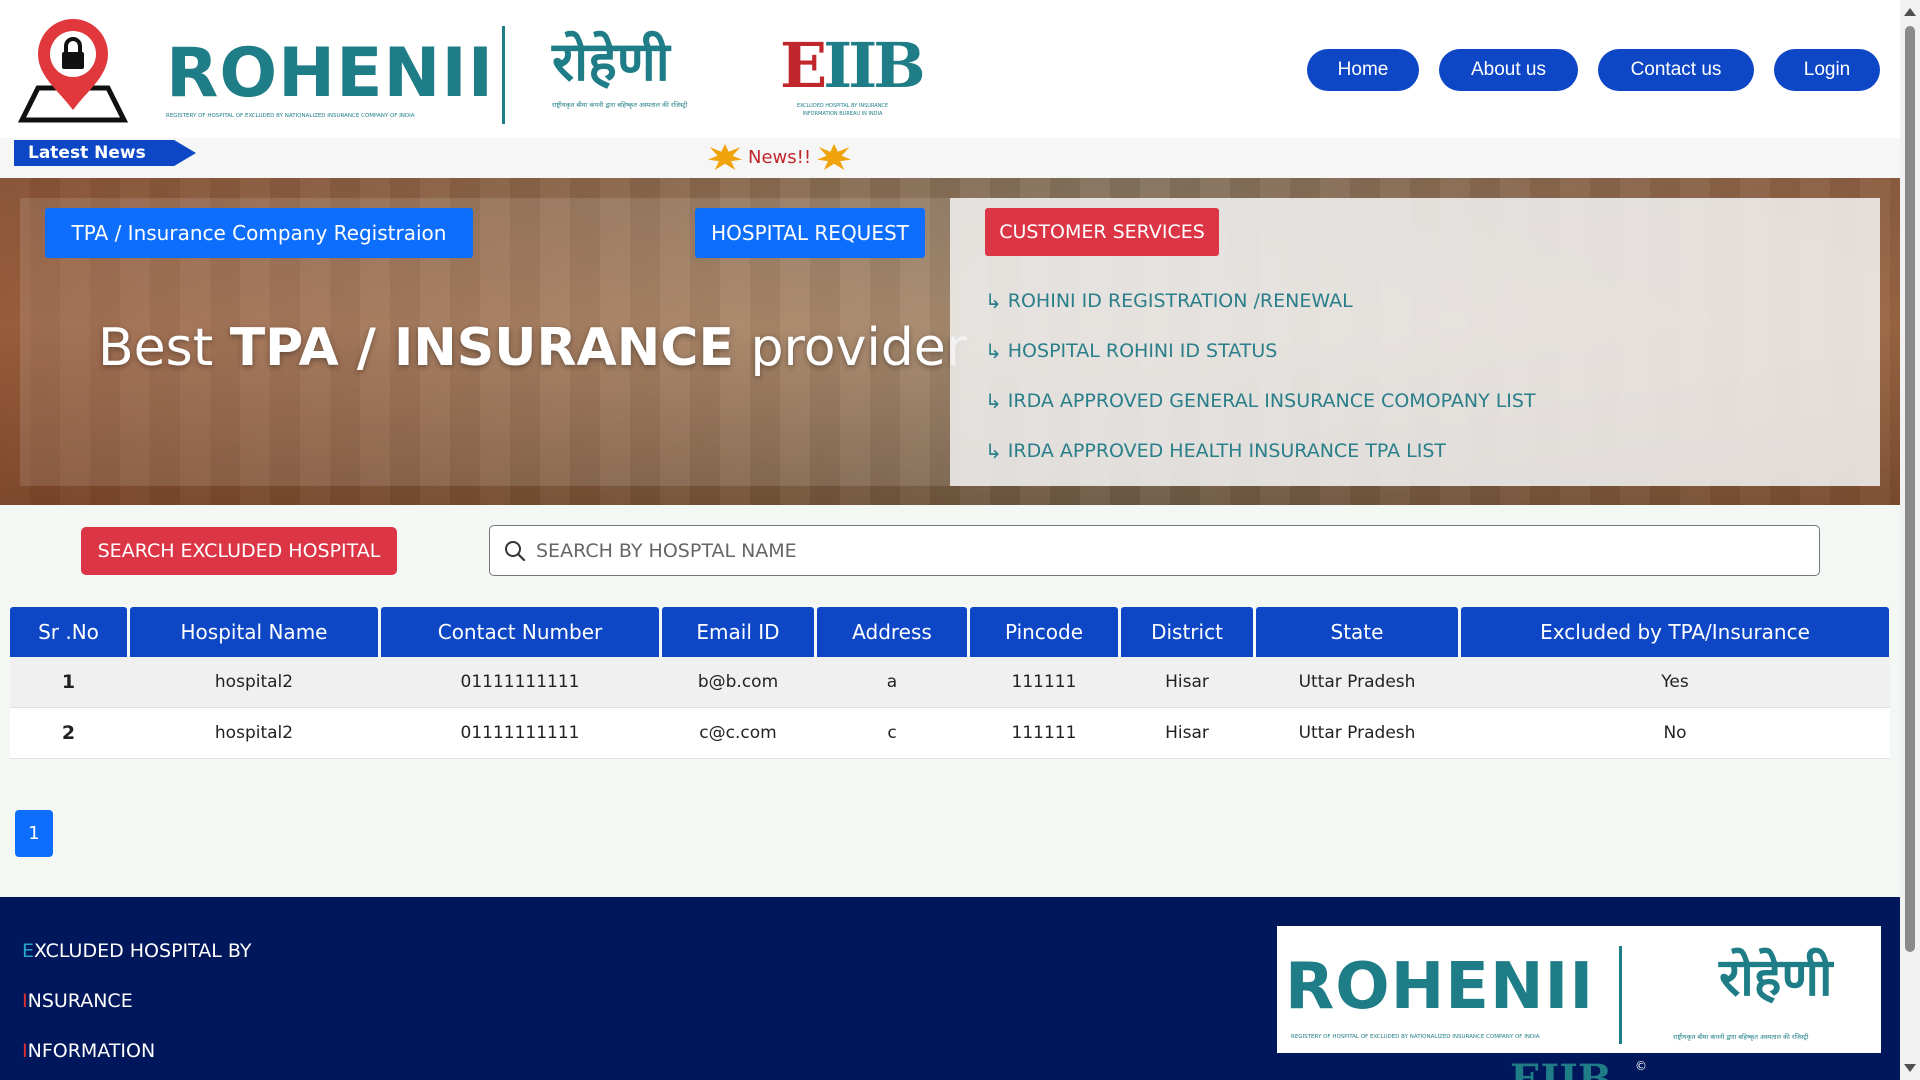 The width and height of the screenshot is (1920, 1080). Describe the element at coordinates (259, 233) in the screenshot. I see `tpa-registration-button: TPA / Insurance Company Registraion` at that location.